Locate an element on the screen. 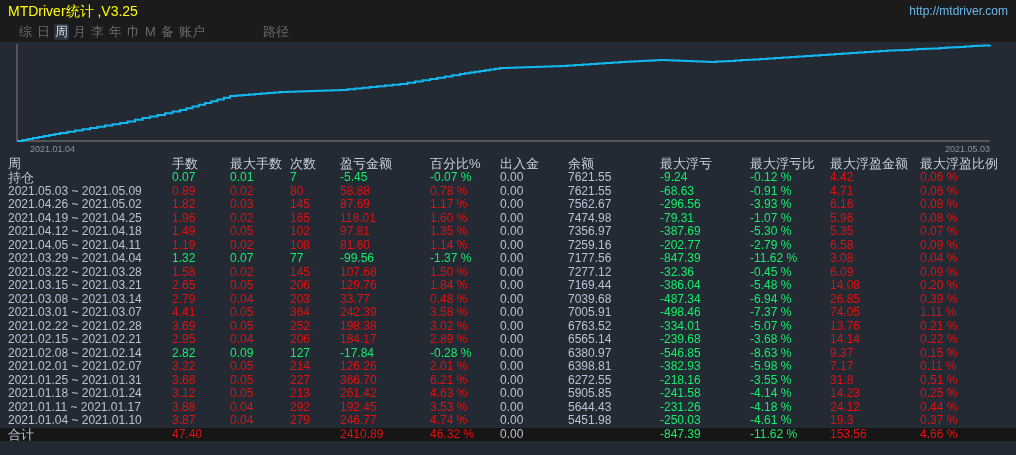 This screenshot has width=1016, height=455. table-cell-text: 2021.04.12 ~ 2021.04.18 is located at coordinates (75, 232).